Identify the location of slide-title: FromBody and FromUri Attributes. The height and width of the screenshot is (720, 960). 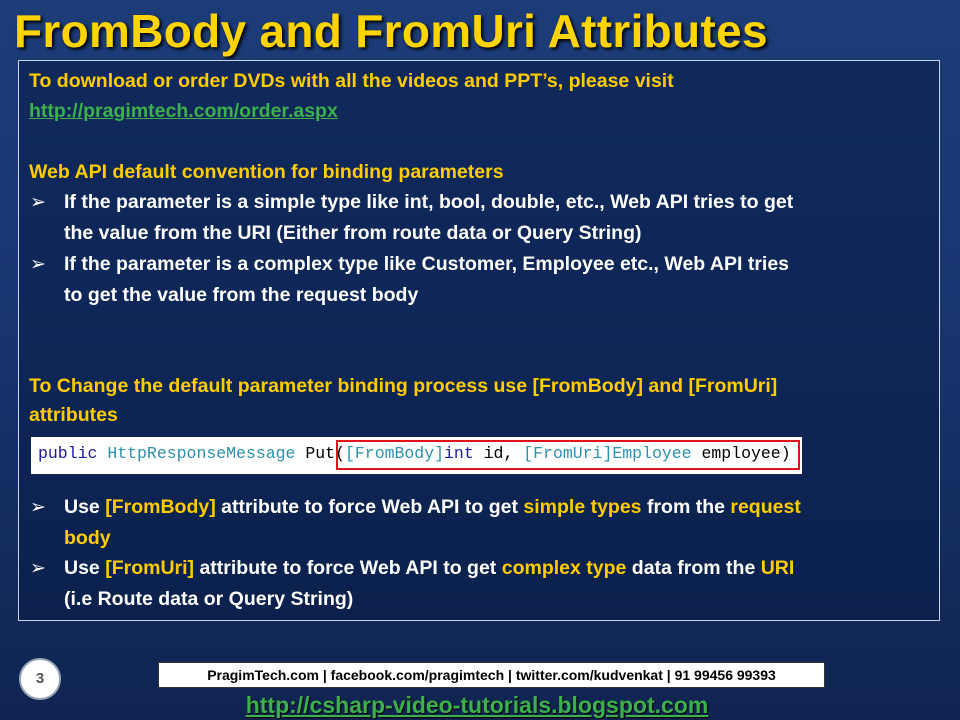
(391, 31).